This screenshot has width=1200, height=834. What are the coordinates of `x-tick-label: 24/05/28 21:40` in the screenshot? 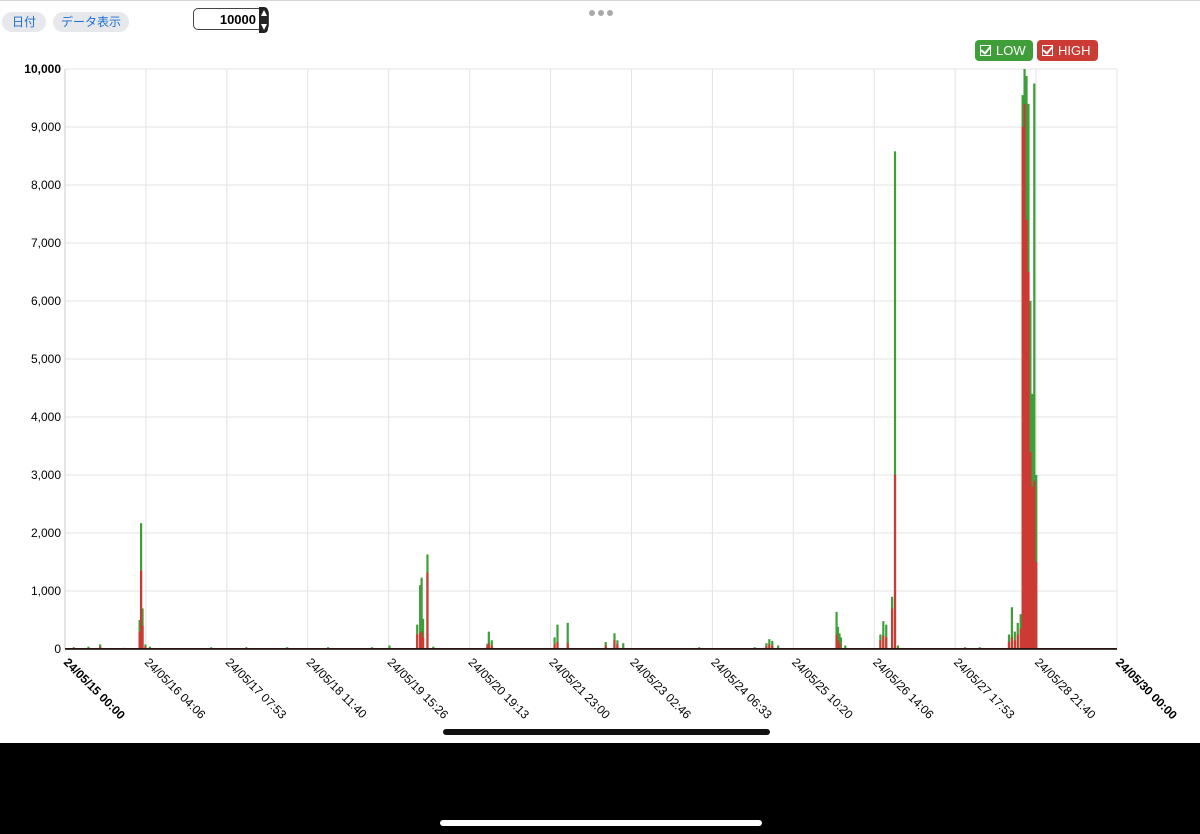 It's located at (1065, 688).